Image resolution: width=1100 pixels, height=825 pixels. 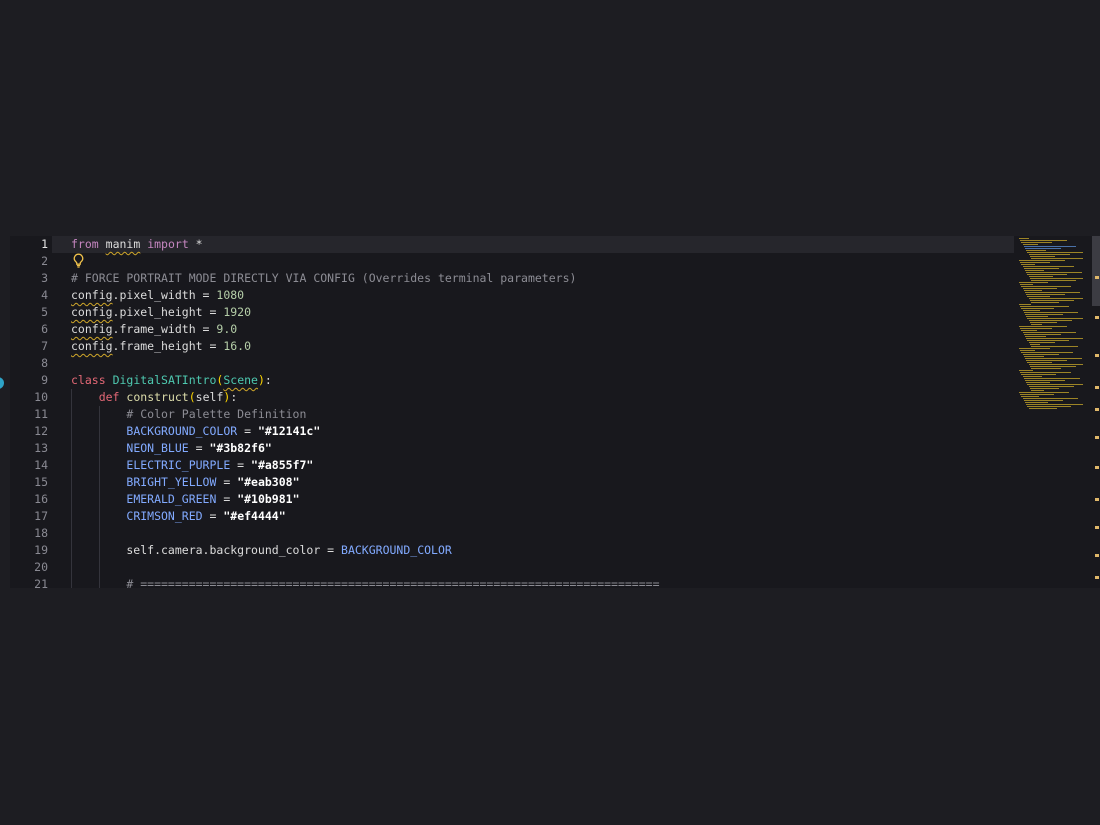 I want to click on code-line: def construct(self):, so click(x=154, y=397).